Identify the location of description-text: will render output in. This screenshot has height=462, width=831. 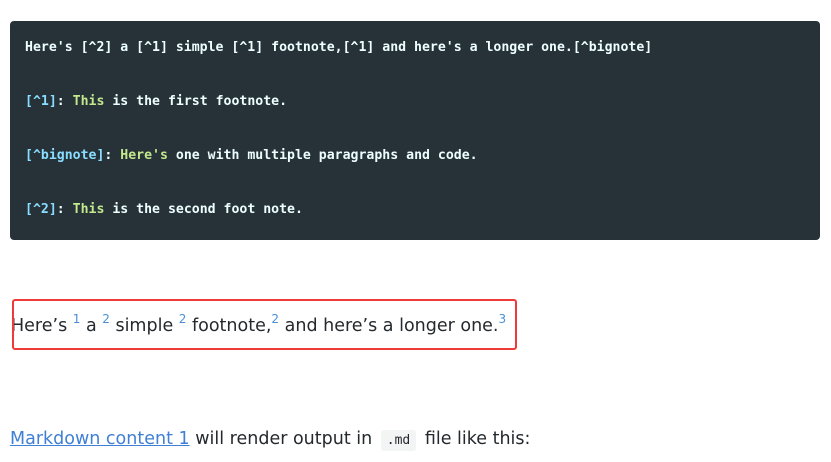
(283, 439).